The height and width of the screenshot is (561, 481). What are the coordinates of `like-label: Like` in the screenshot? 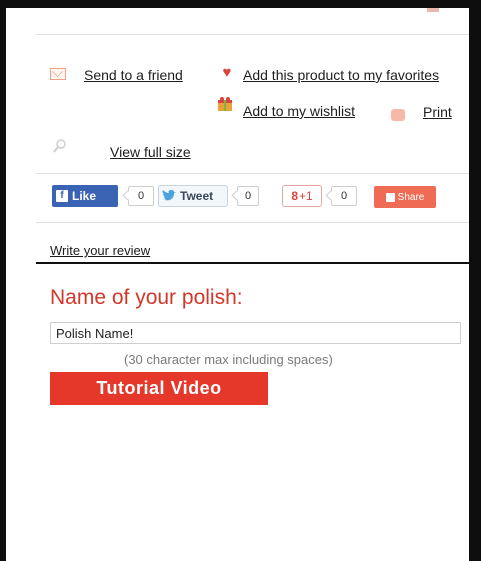 It's located at (84, 196).